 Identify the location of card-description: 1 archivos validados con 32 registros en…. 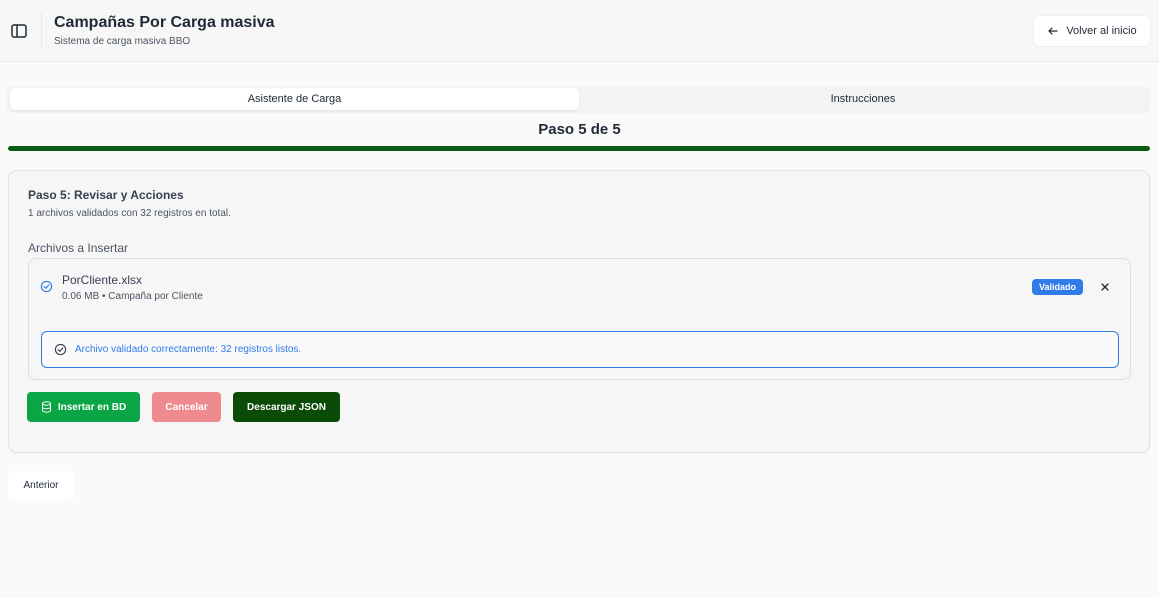
(129, 213).